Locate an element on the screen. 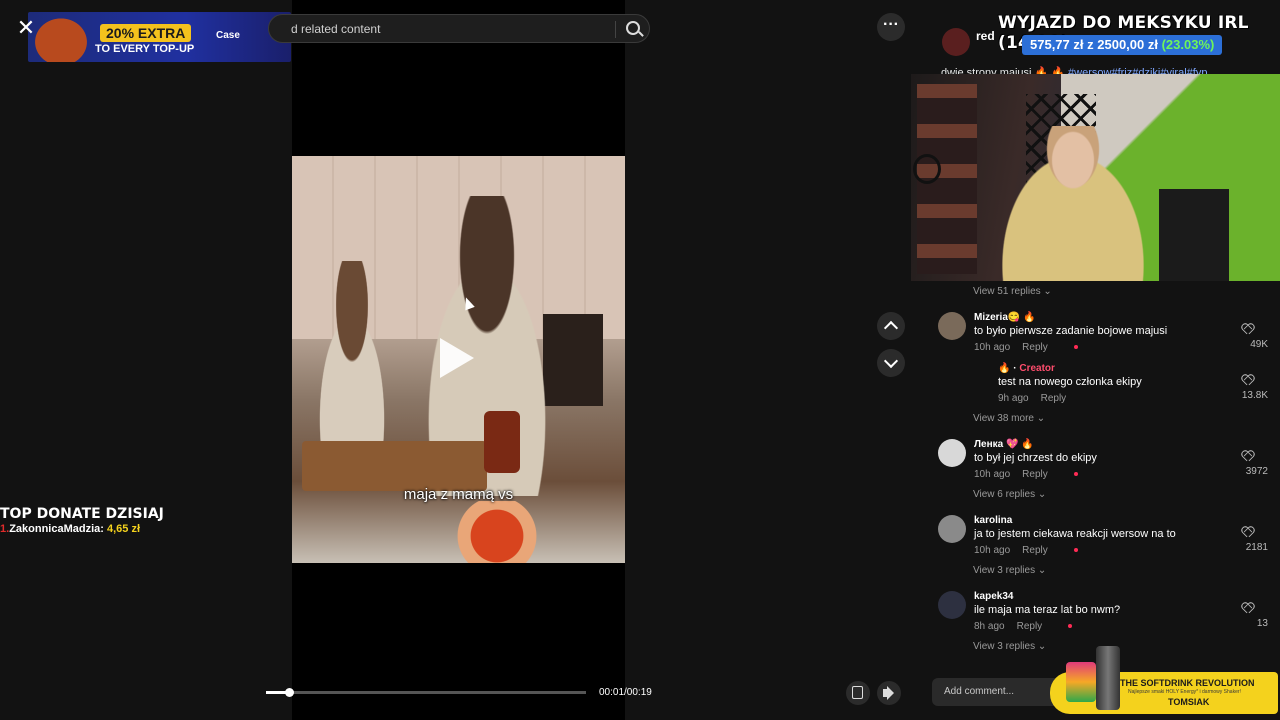 This screenshot has height=720, width=1280. goal-separator: z is located at coordinates (1090, 44).